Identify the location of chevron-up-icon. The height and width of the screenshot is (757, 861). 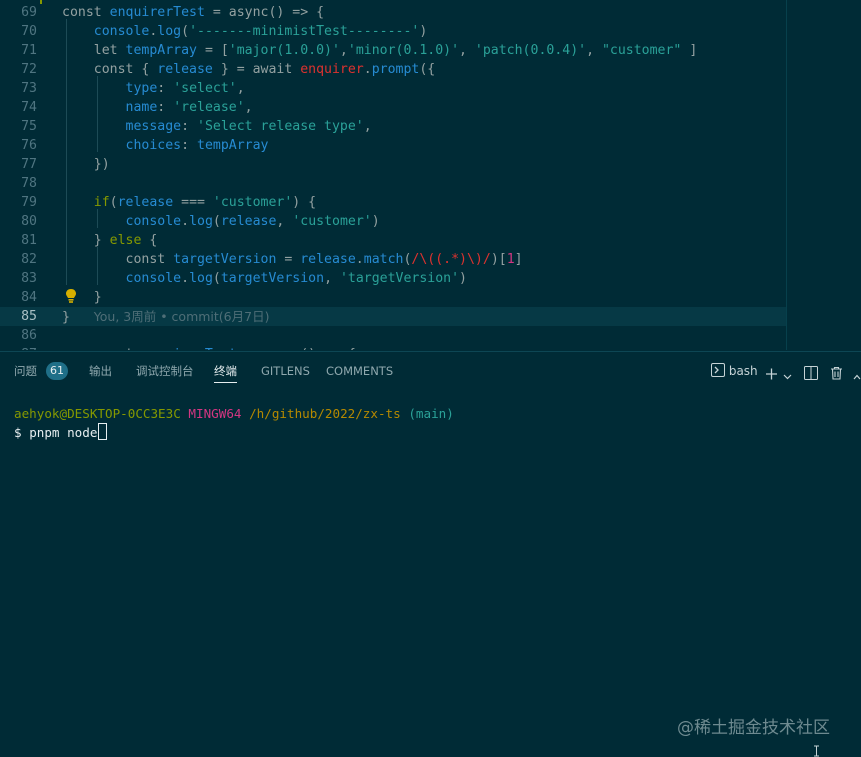
(857, 377).